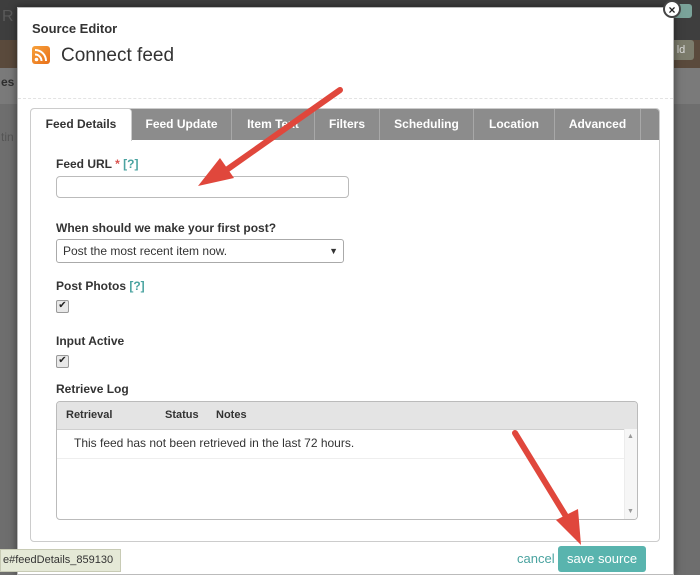 This screenshot has width=700, height=575. Describe the element at coordinates (273, 124) in the screenshot. I see `tab-item-text: Item Text` at that location.